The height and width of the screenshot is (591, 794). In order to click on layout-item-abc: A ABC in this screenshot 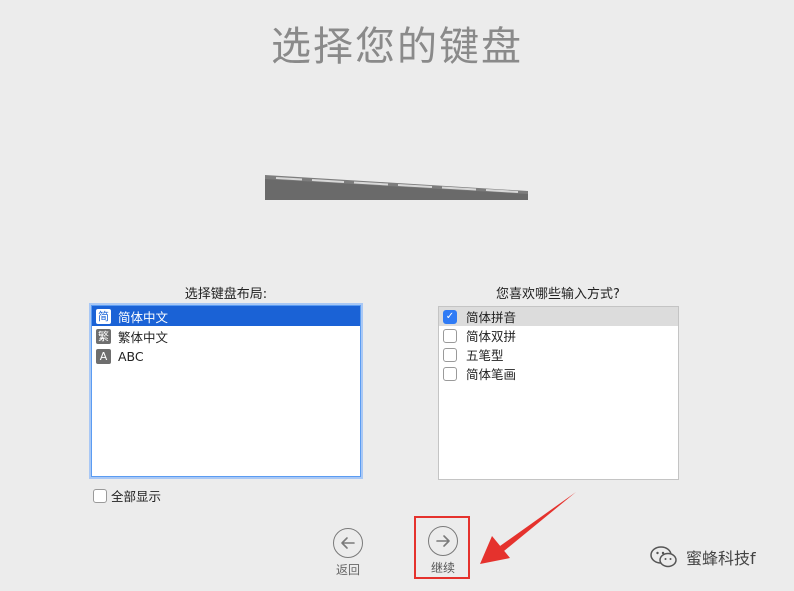, I will do `click(226, 356)`.